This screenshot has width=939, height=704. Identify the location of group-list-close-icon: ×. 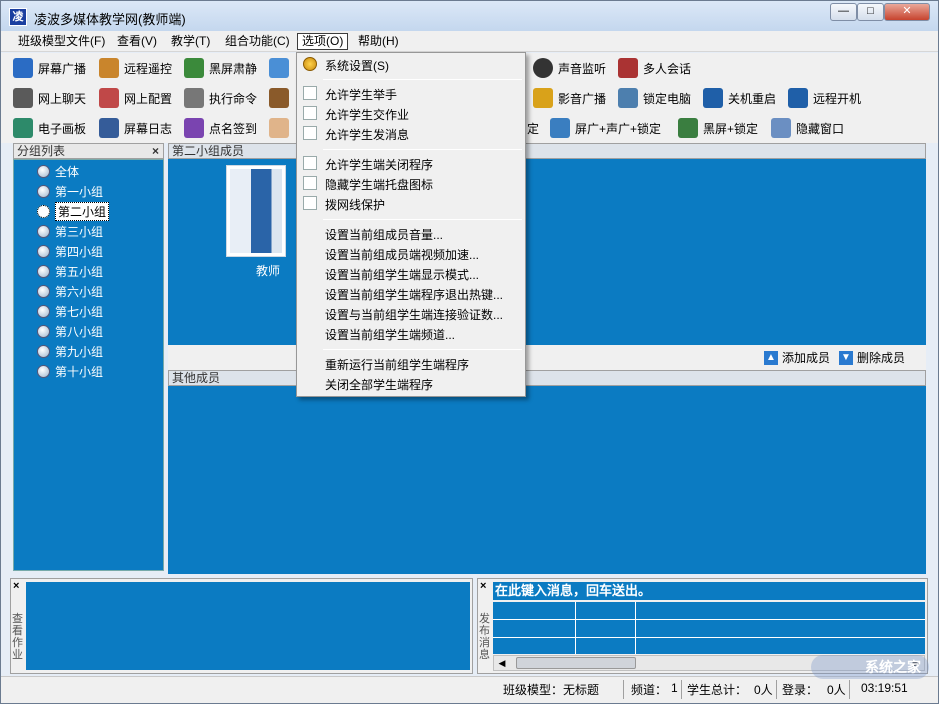
(155, 151).